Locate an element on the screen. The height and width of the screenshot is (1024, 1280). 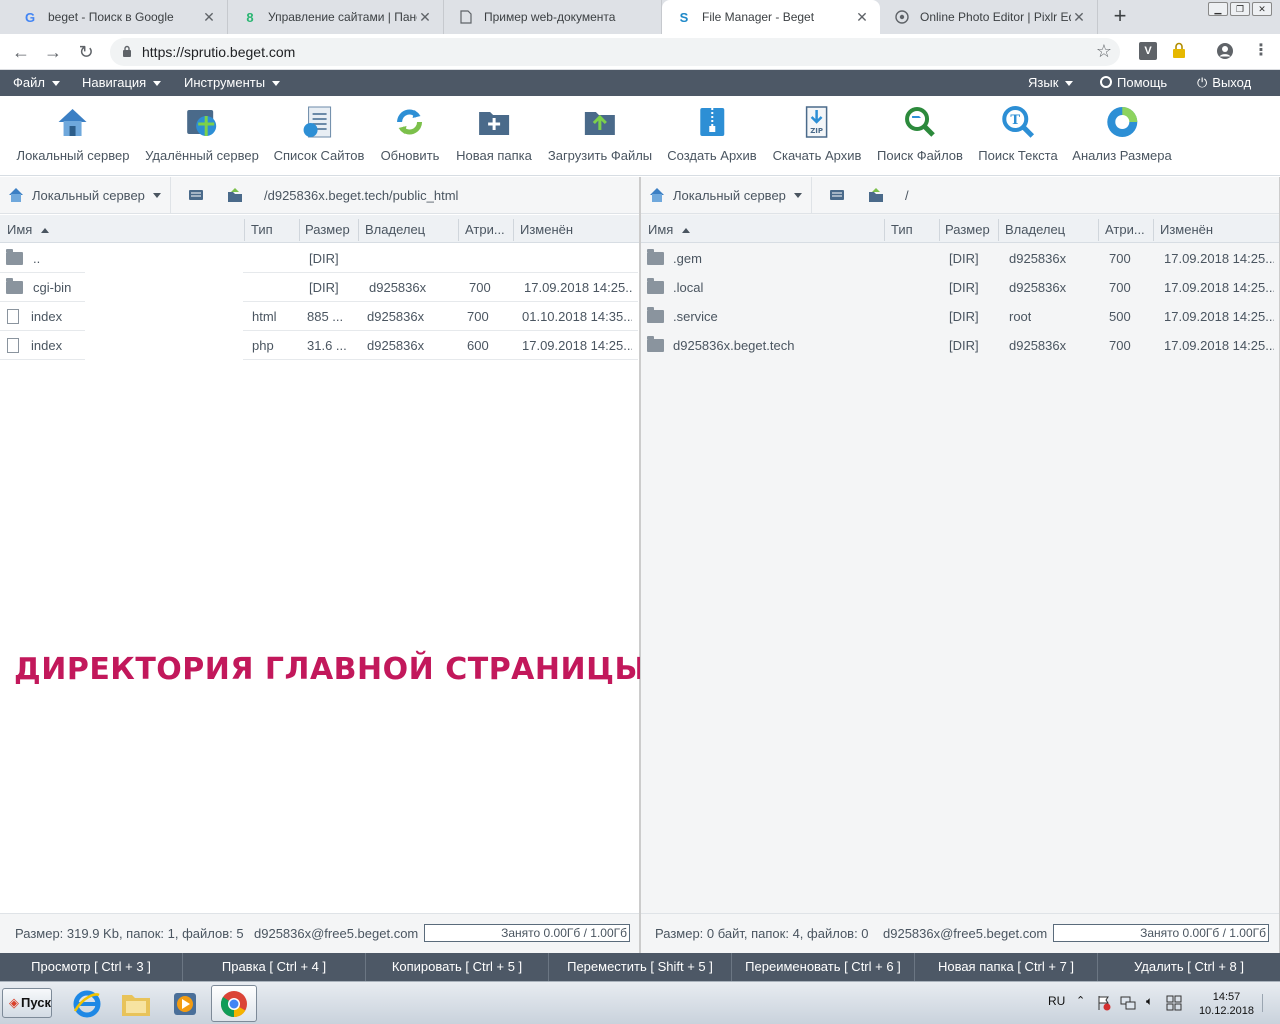
browser-tab-google: G beget - Поиск в Google ✕ is located at coordinates (118, 17).